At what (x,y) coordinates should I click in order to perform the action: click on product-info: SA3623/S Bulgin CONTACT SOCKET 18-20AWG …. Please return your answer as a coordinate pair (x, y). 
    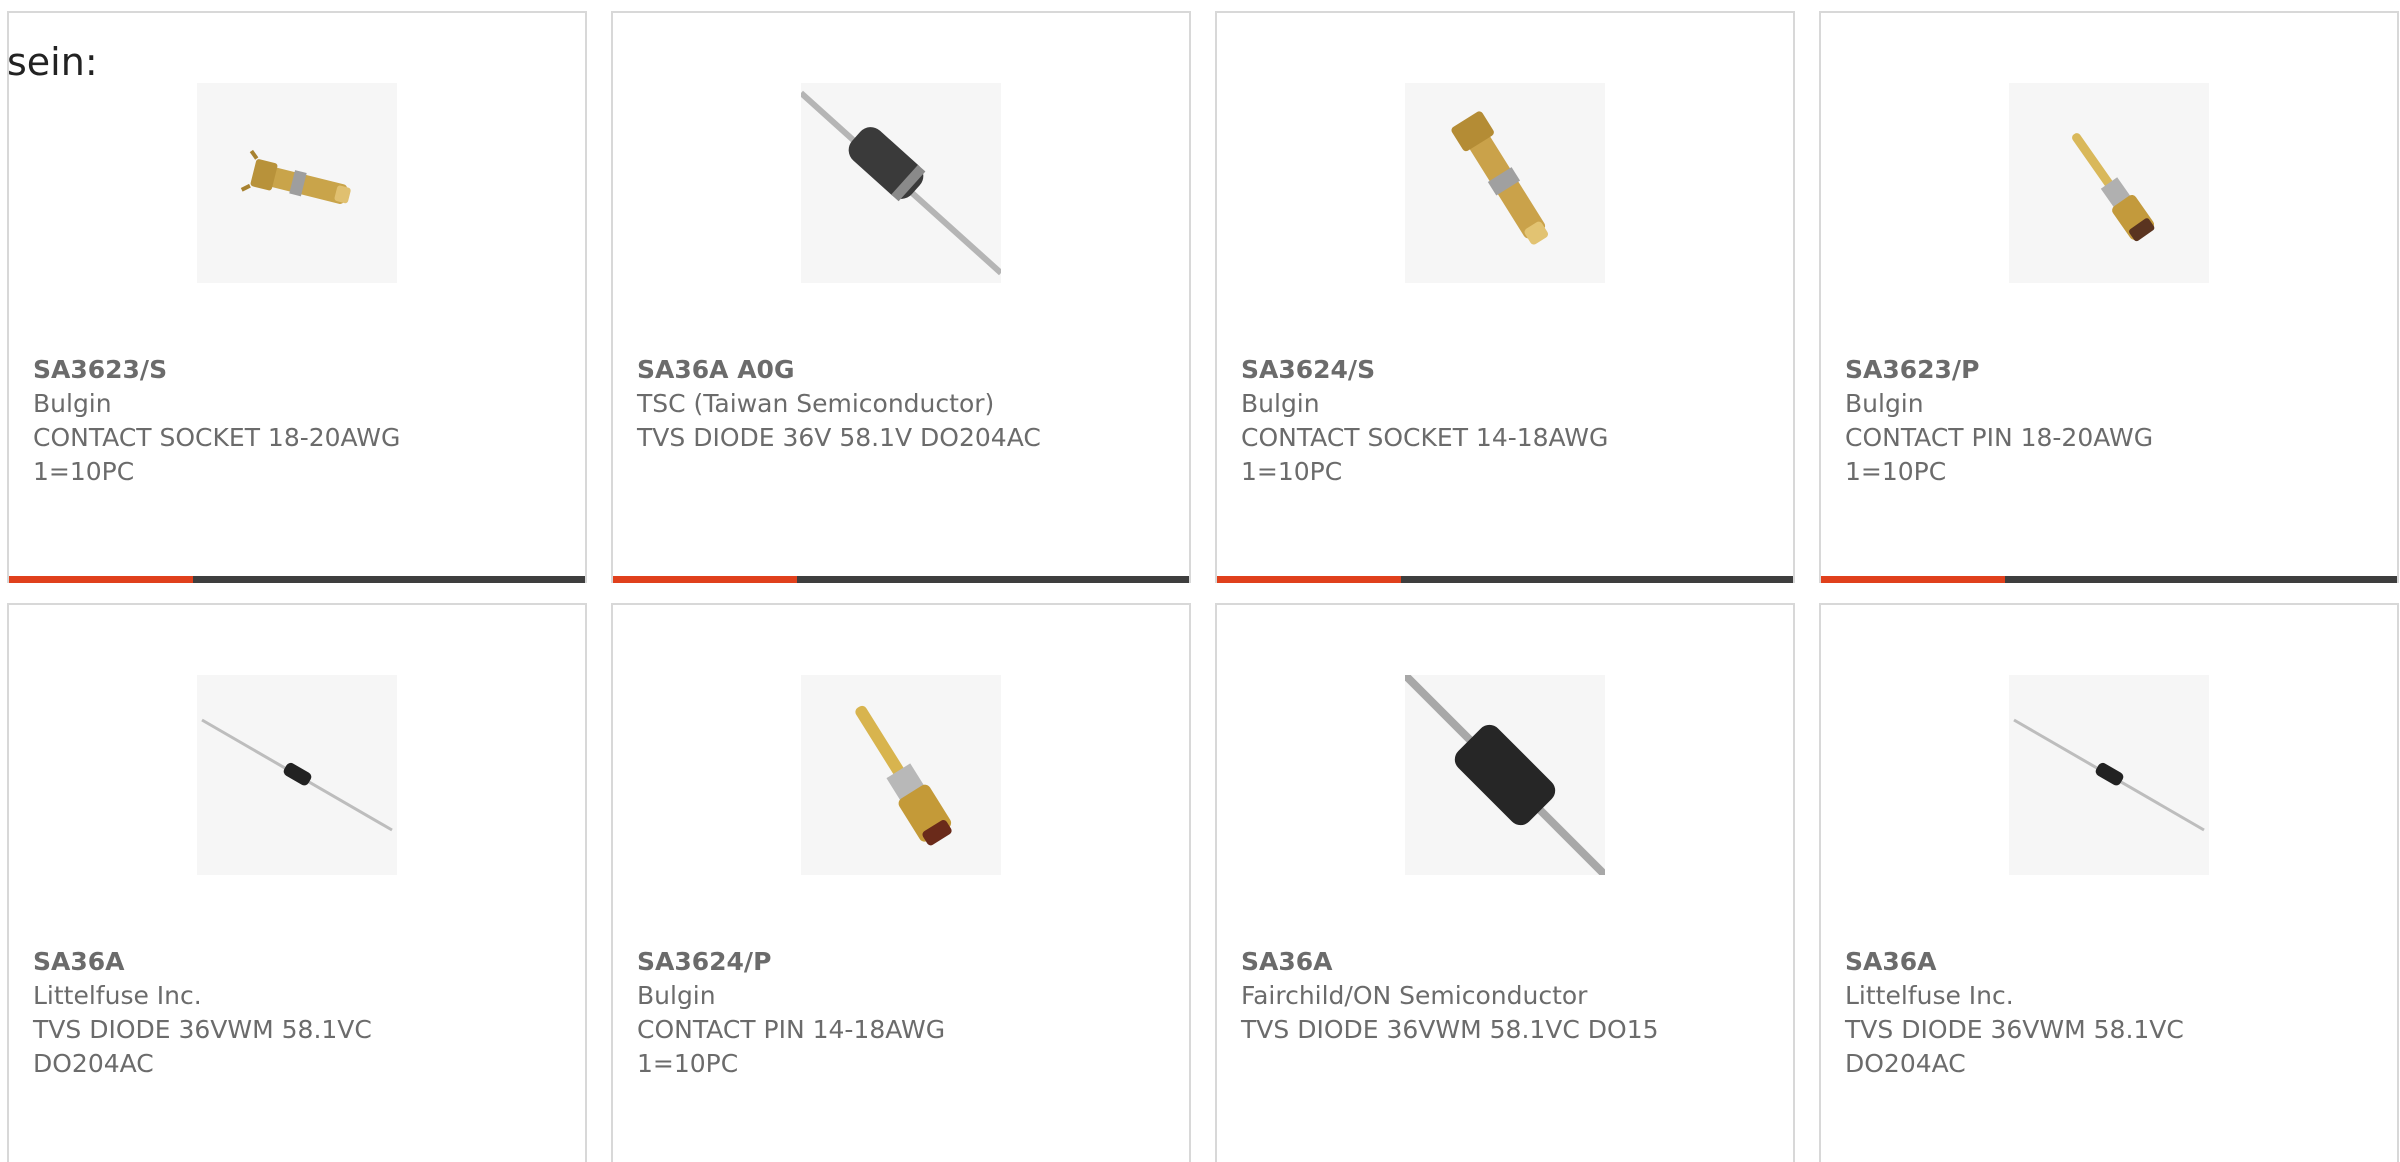
    Looking at the image, I should click on (303, 421).